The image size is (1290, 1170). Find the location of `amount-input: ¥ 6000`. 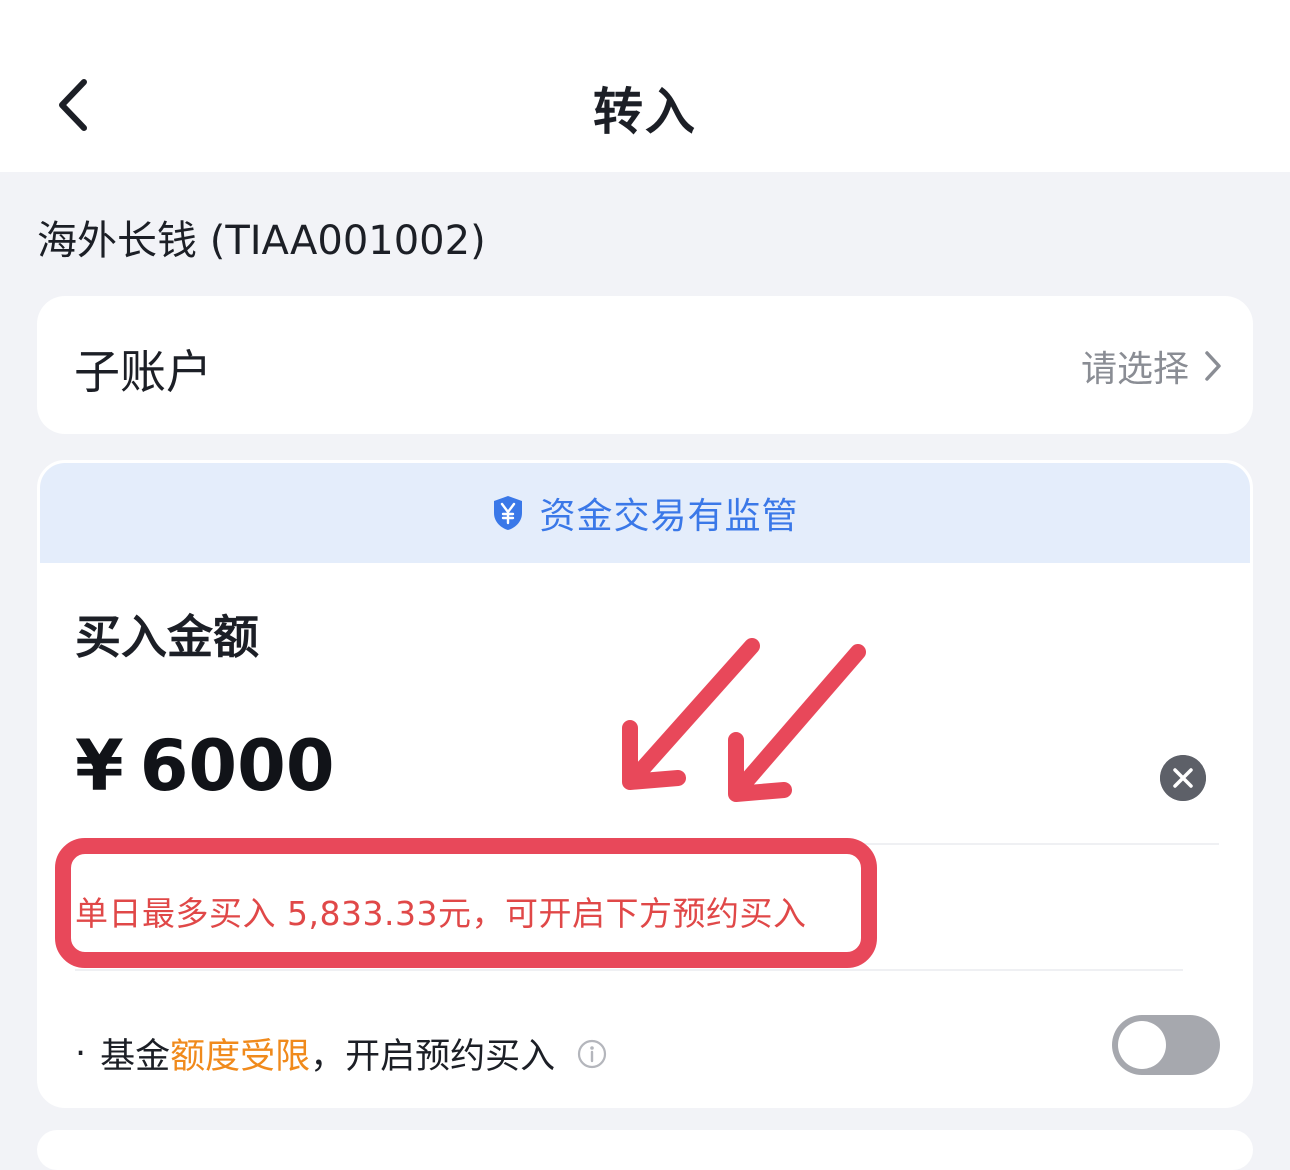

amount-input: ¥ 6000 is located at coordinates (205, 766).